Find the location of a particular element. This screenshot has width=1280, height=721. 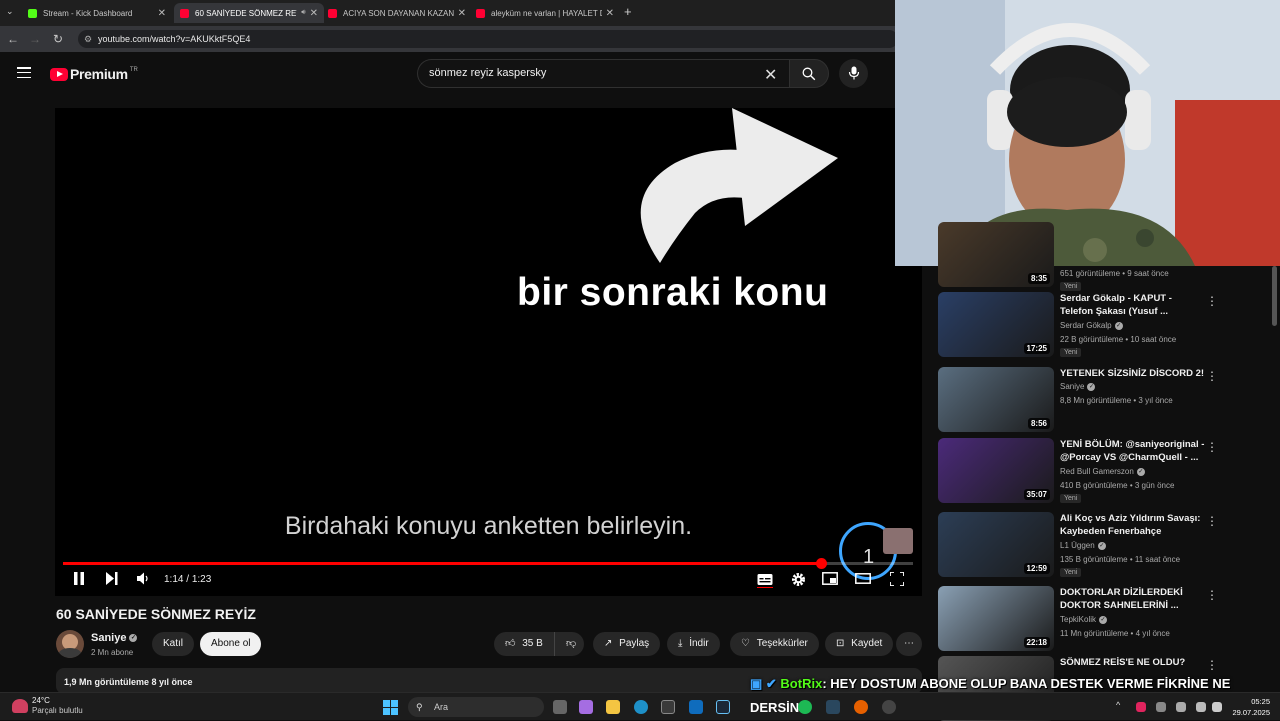

channel-name: Saniye ✓ is located at coordinates (114, 638).